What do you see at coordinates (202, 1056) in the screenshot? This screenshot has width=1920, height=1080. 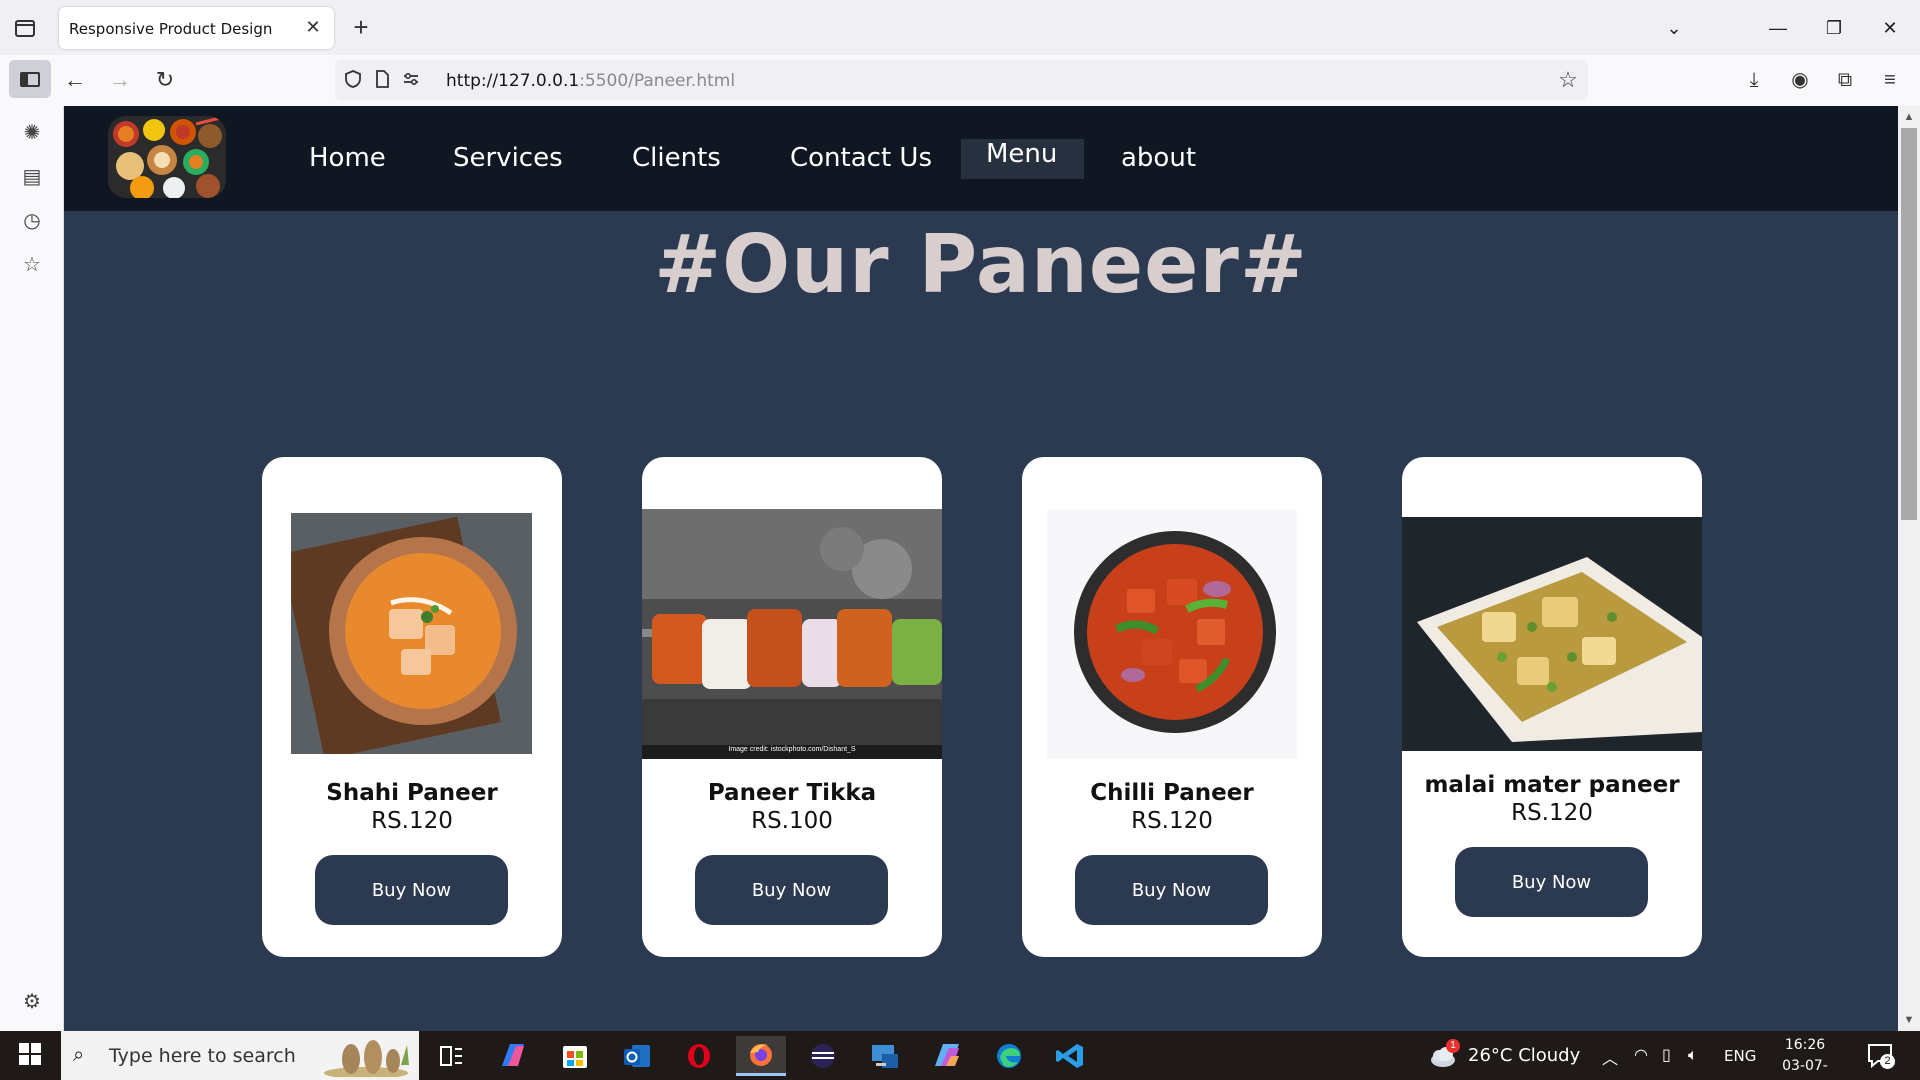 I see `search-placeholder: Type here to search` at bounding box center [202, 1056].